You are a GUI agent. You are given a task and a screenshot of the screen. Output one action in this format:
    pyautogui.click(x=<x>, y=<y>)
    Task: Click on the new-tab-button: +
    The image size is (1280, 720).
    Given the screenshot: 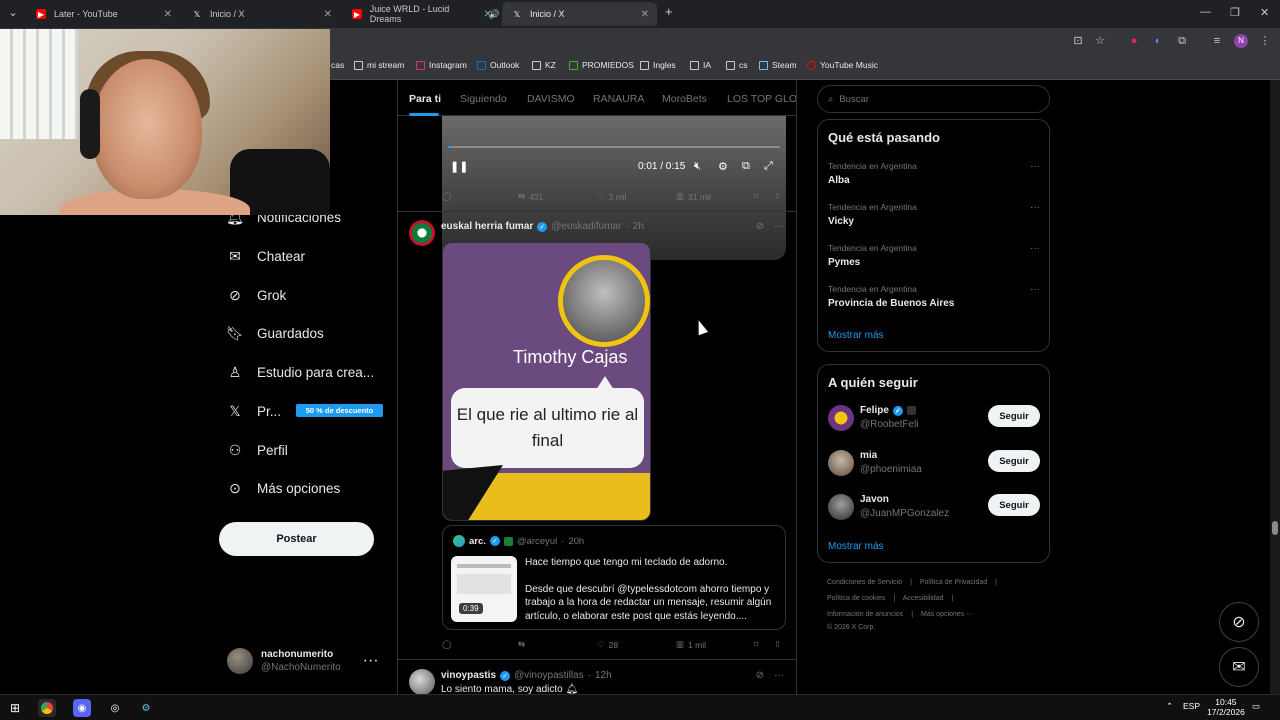 What is the action you would take?
    pyautogui.click(x=669, y=11)
    